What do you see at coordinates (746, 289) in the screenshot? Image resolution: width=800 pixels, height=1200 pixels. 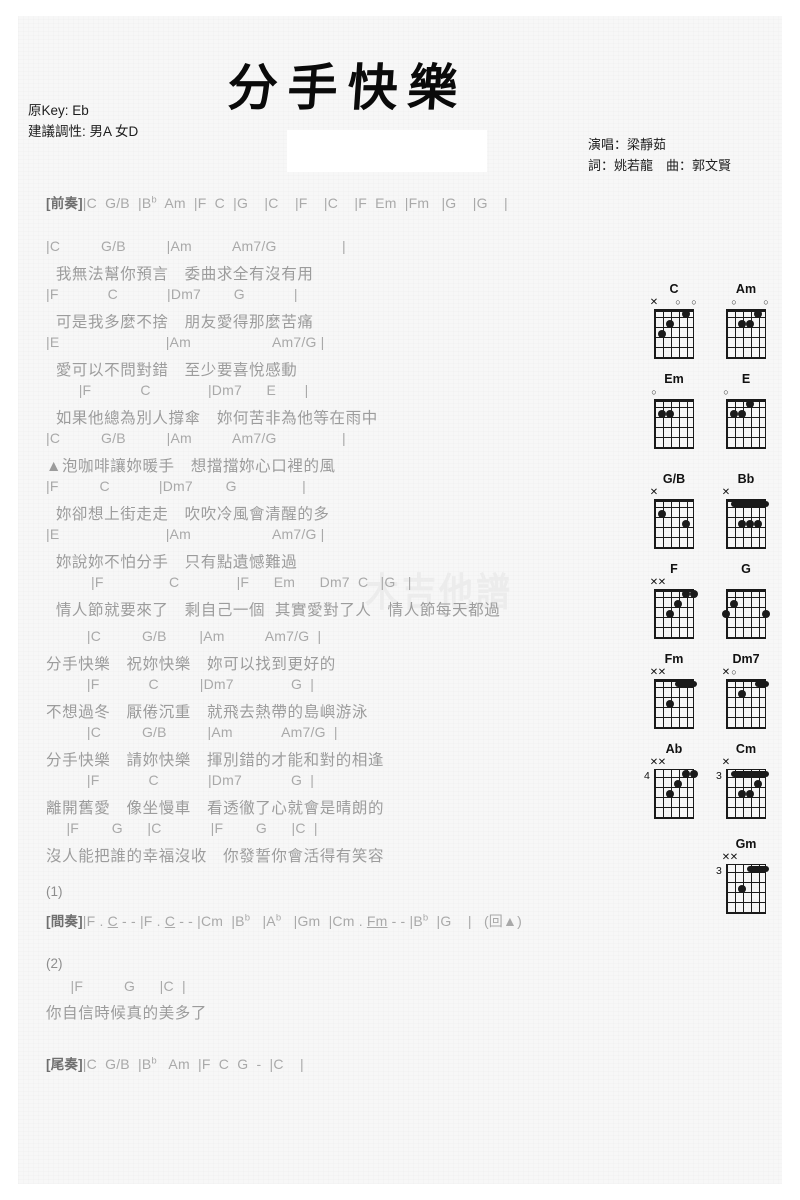 I see `chord-diagram-name: Am` at bounding box center [746, 289].